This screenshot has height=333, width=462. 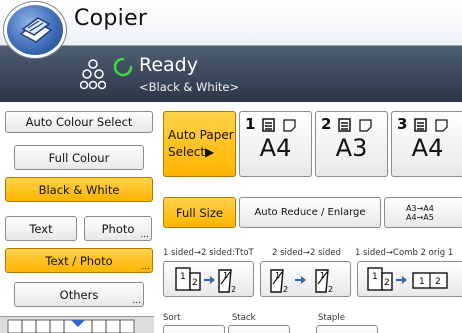 I want to click on preset-reduce-button: A3→A4 A4→A5, so click(x=423, y=212).